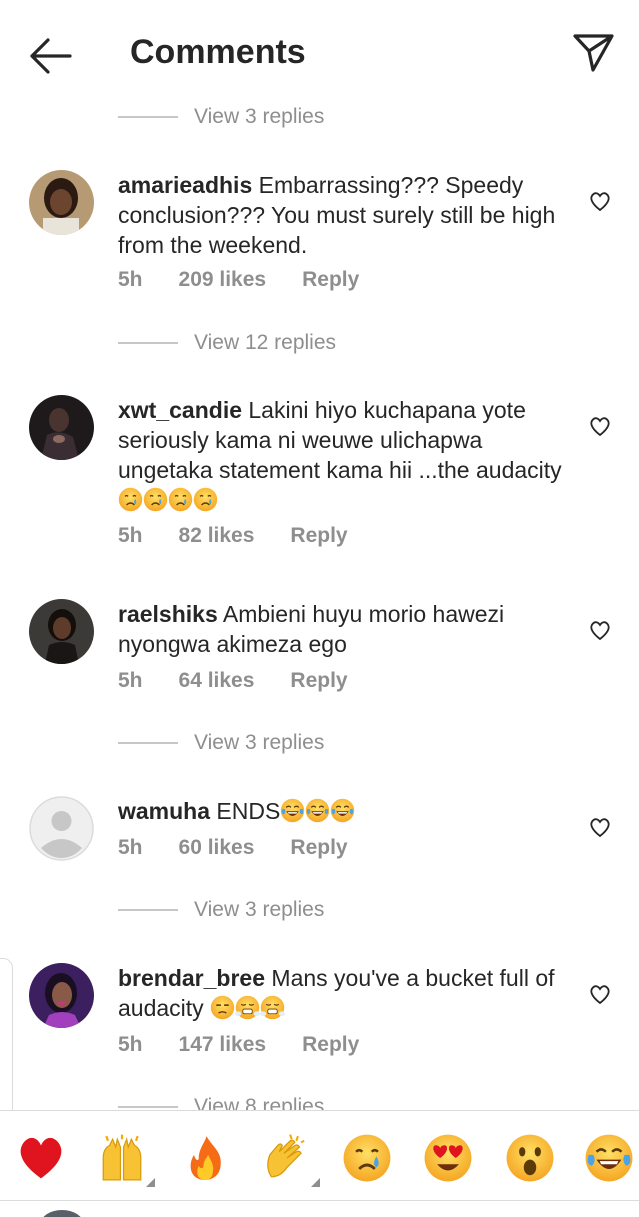  I want to click on crying-face-emoji-button, so click(367, 1158).